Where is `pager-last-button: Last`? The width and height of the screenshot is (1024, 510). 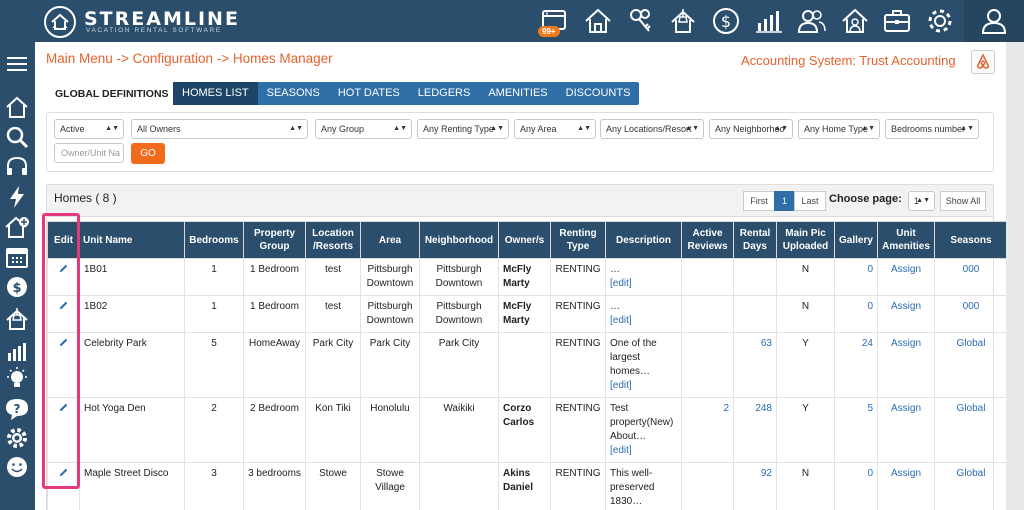 pager-last-button: Last is located at coordinates (810, 201).